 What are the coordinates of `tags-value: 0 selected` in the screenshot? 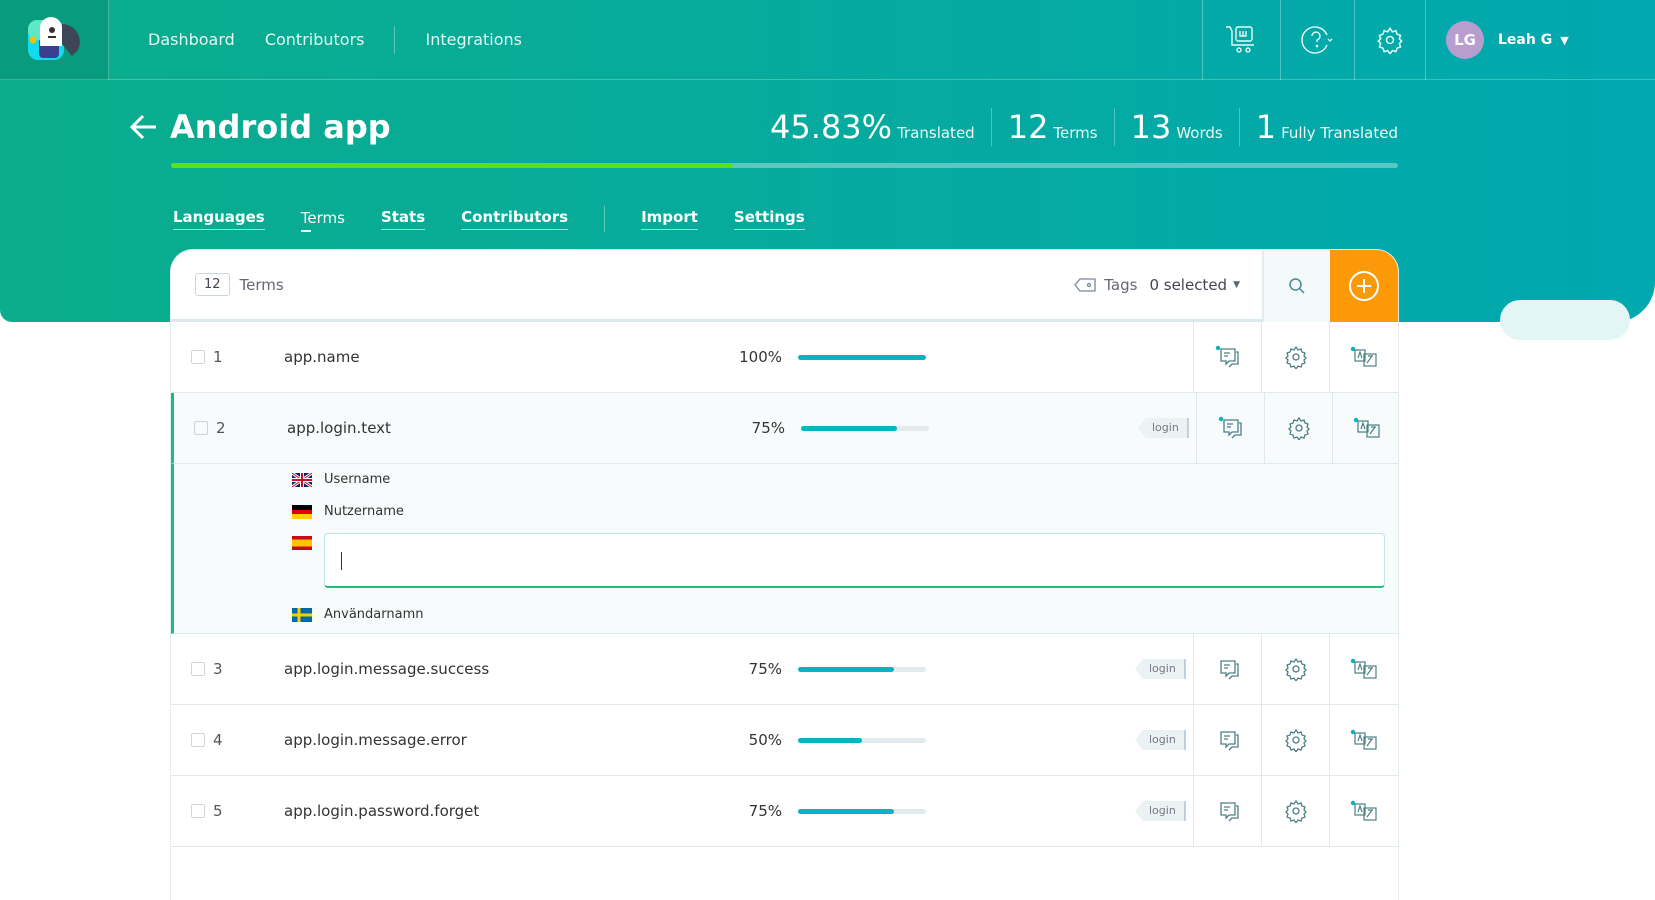 It's located at (1188, 284).